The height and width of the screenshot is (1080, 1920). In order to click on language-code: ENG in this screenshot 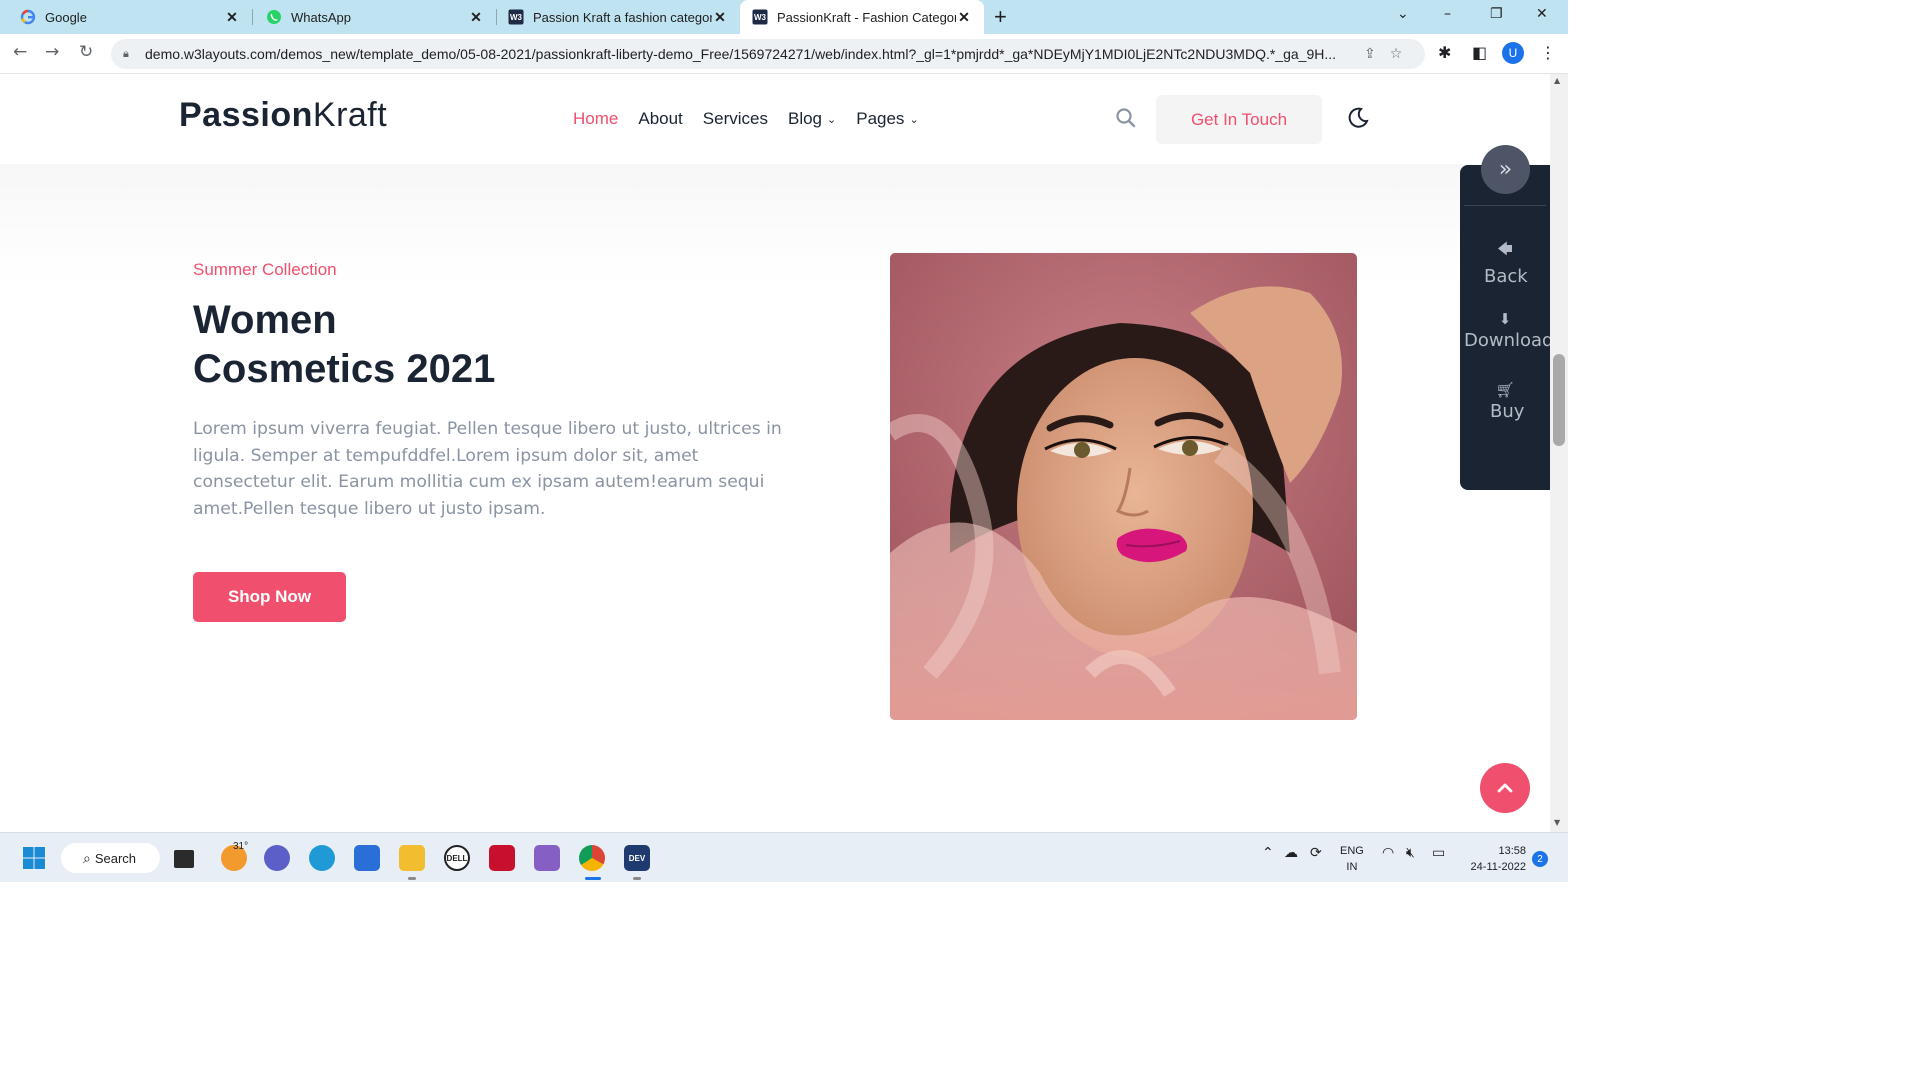, I will do `click(1352, 851)`.